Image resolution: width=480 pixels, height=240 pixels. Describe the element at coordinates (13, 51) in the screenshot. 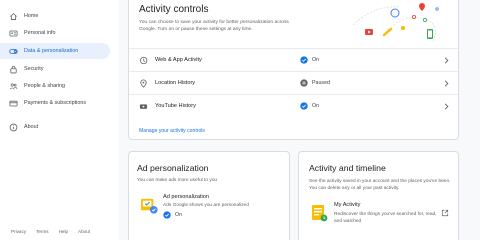

I see `toggle-icon` at that location.